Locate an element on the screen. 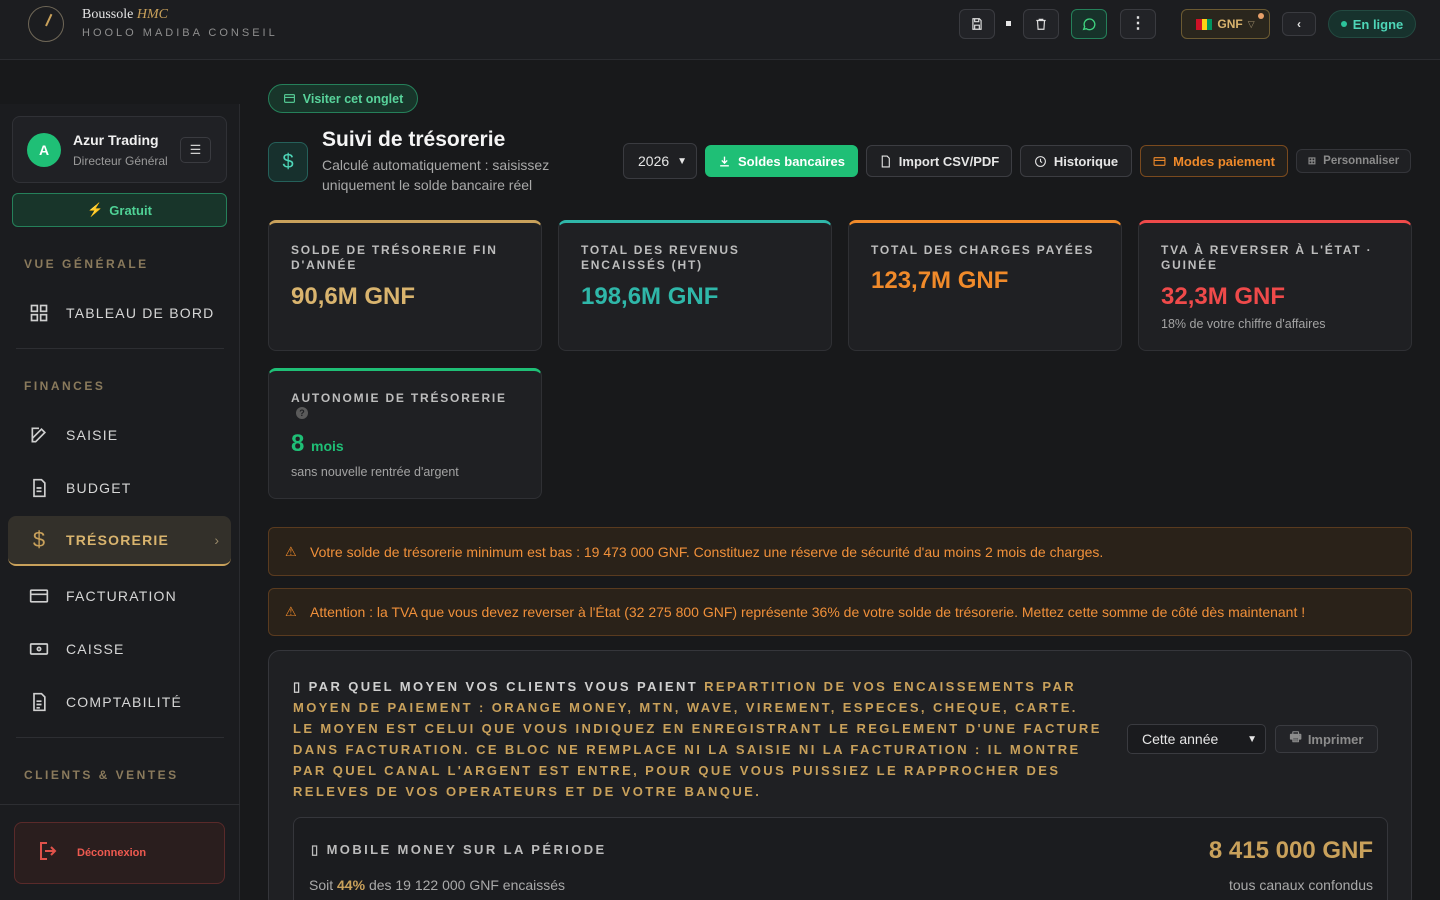 This screenshot has height=900, width=1440. currency-label: GNF is located at coordinates (1230, 24).